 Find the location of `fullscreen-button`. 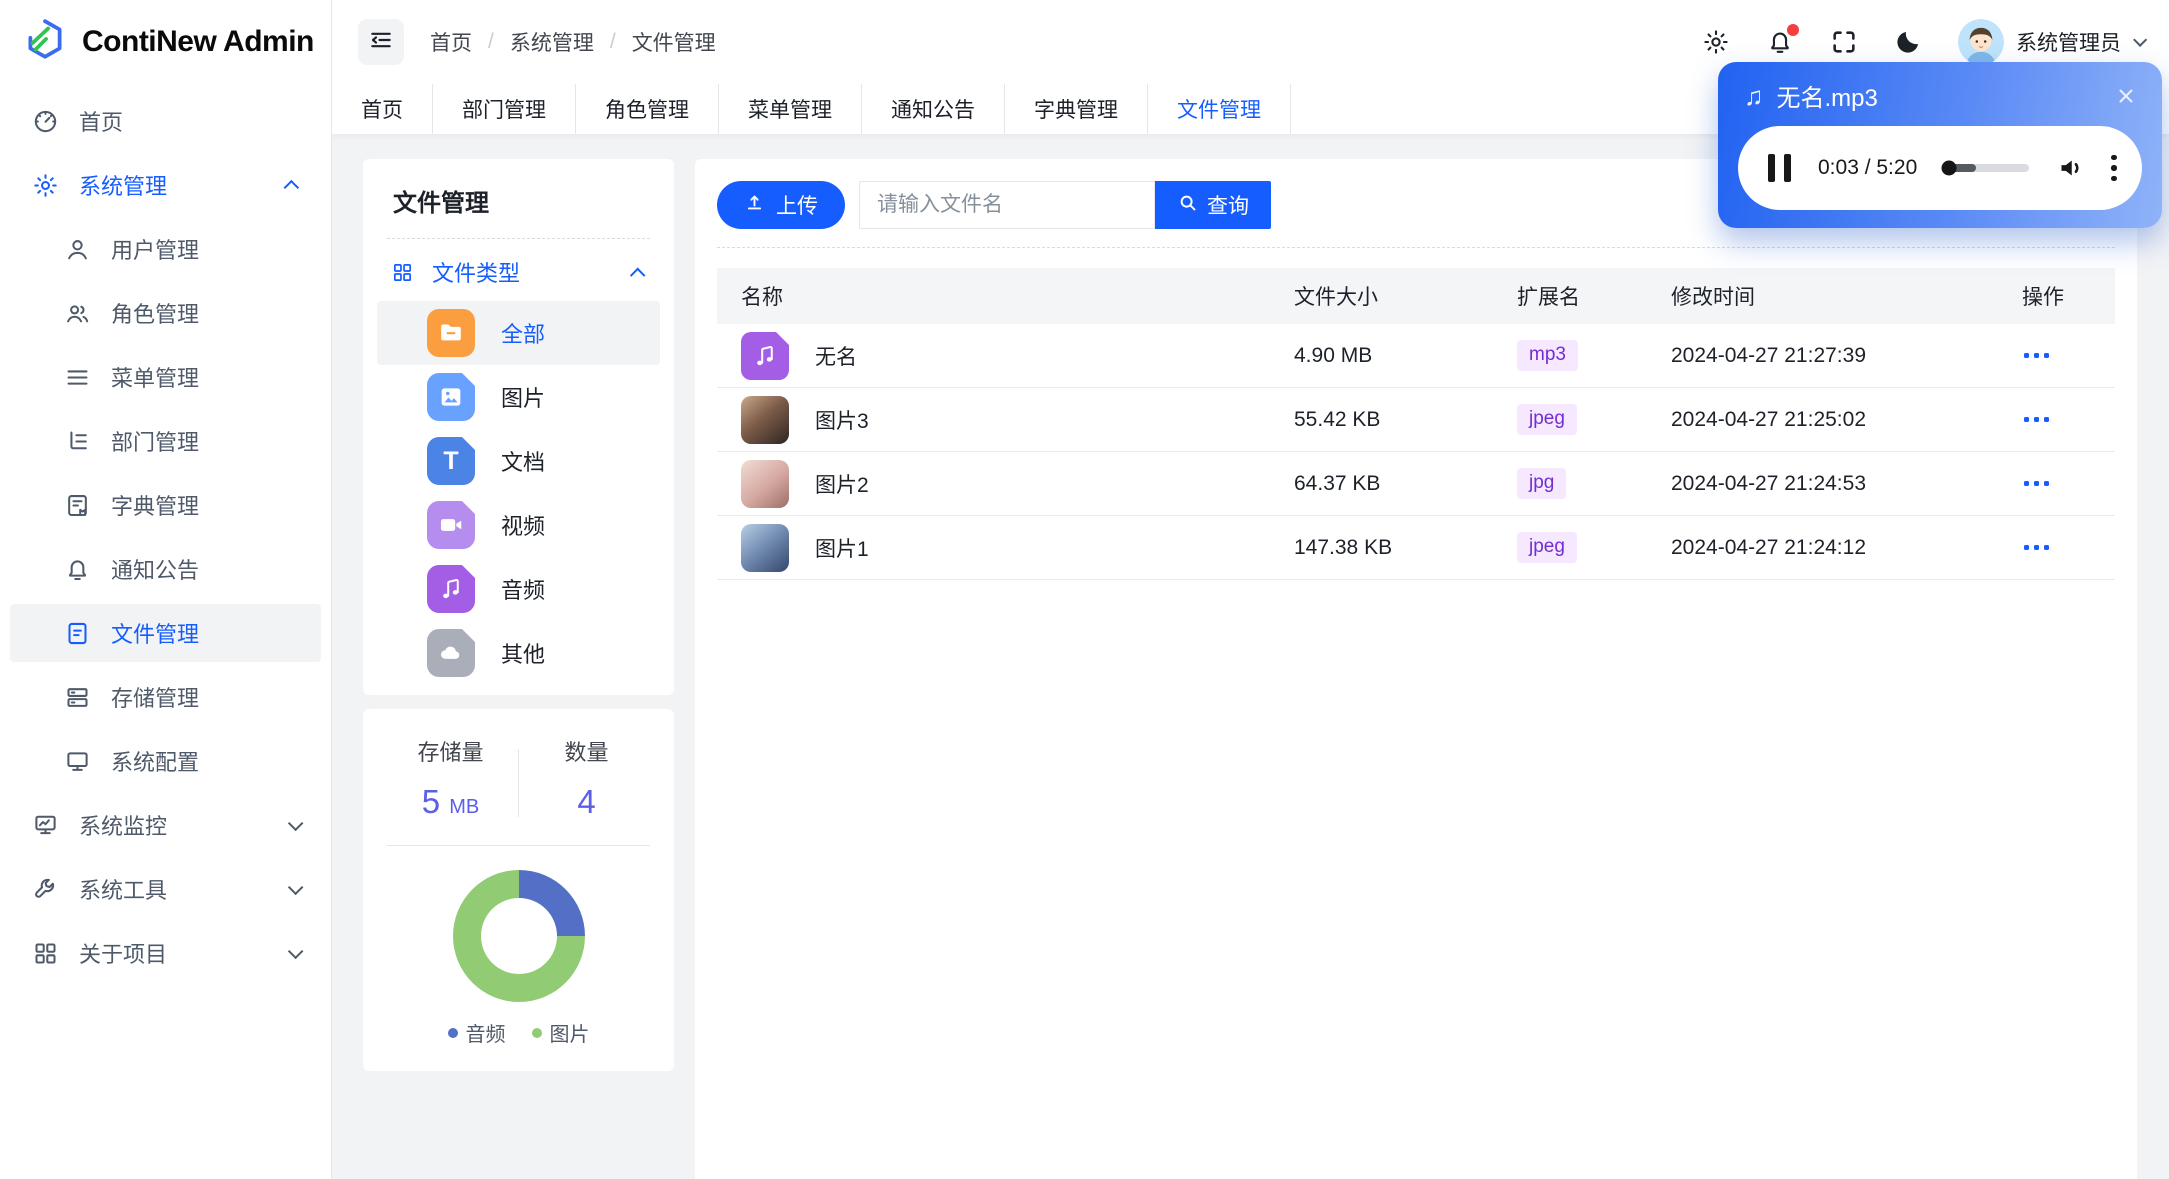

fullscreen-button is located at coordinates (1844, 42).